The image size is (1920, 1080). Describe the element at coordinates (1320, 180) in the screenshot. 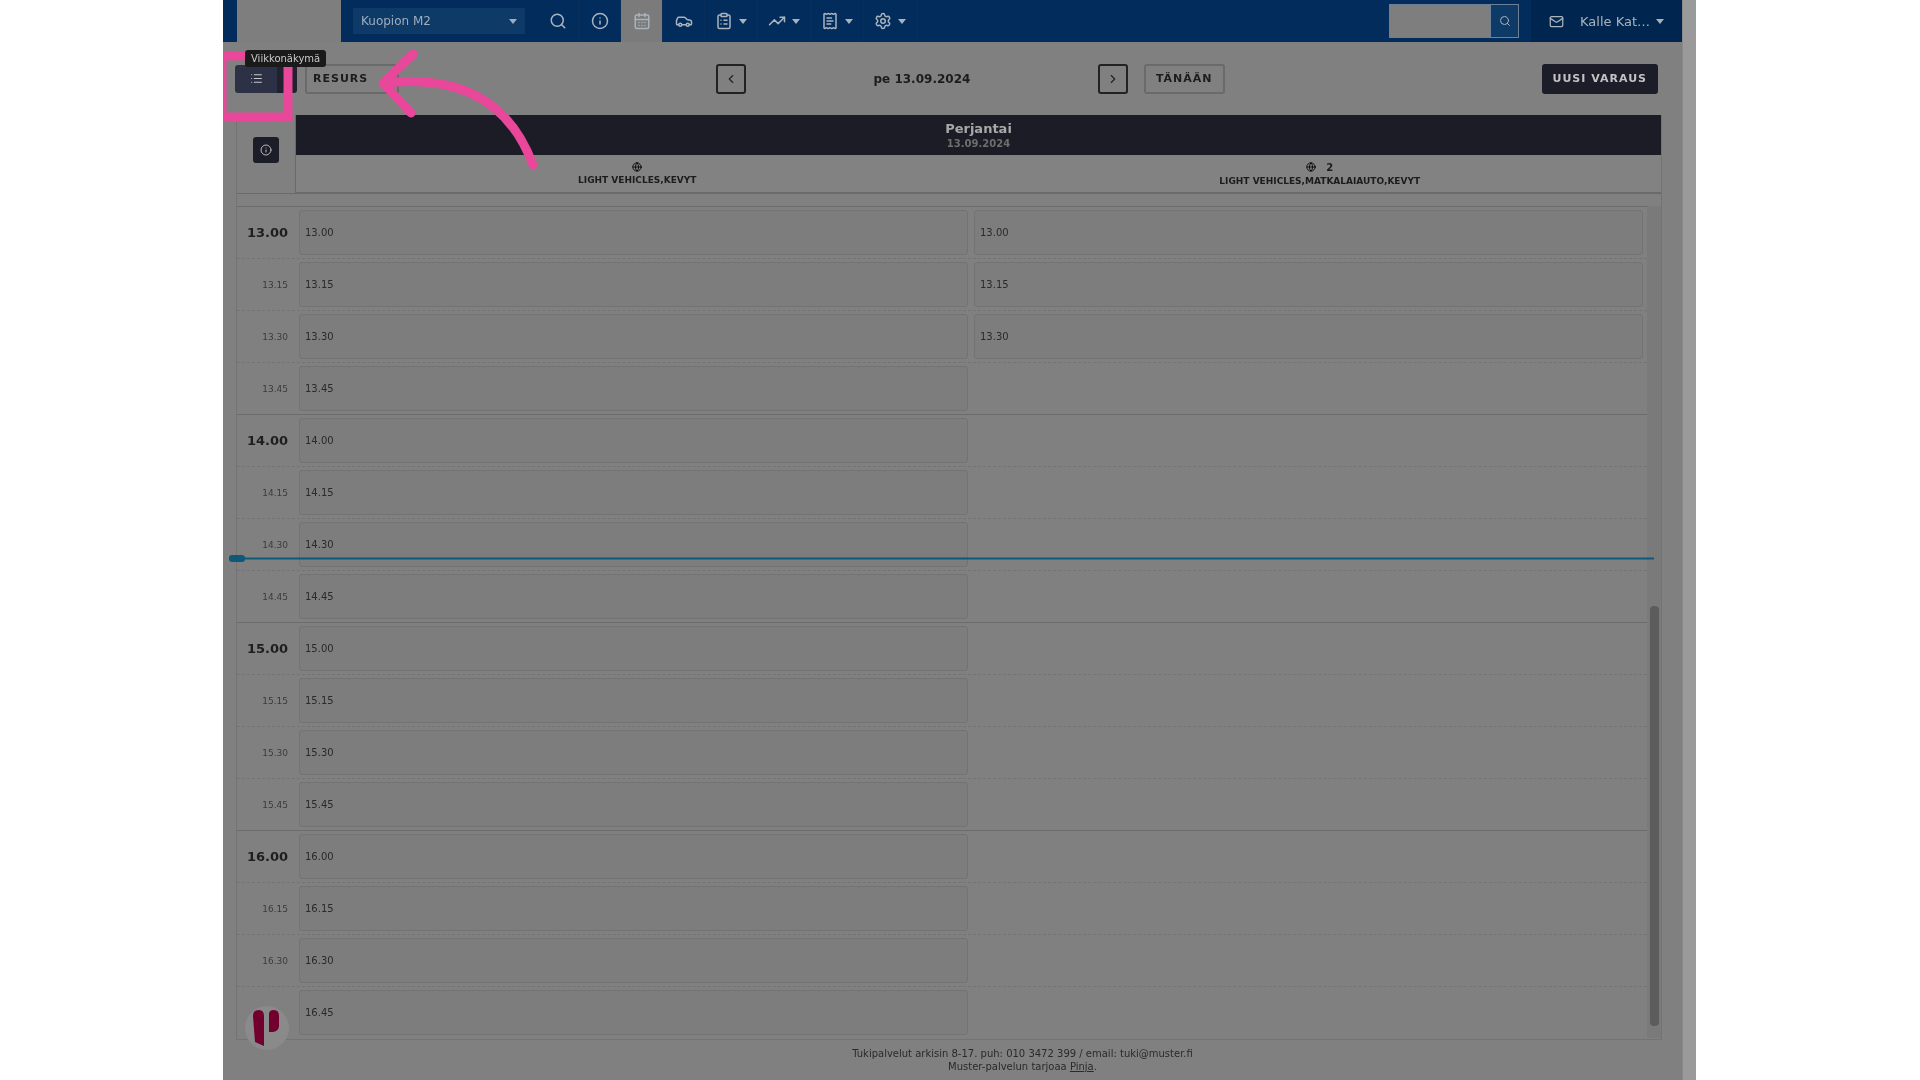

I see `resource-label: LIGHT VEHICLES,MATKALAIAUTO,KEVYT` at that location.